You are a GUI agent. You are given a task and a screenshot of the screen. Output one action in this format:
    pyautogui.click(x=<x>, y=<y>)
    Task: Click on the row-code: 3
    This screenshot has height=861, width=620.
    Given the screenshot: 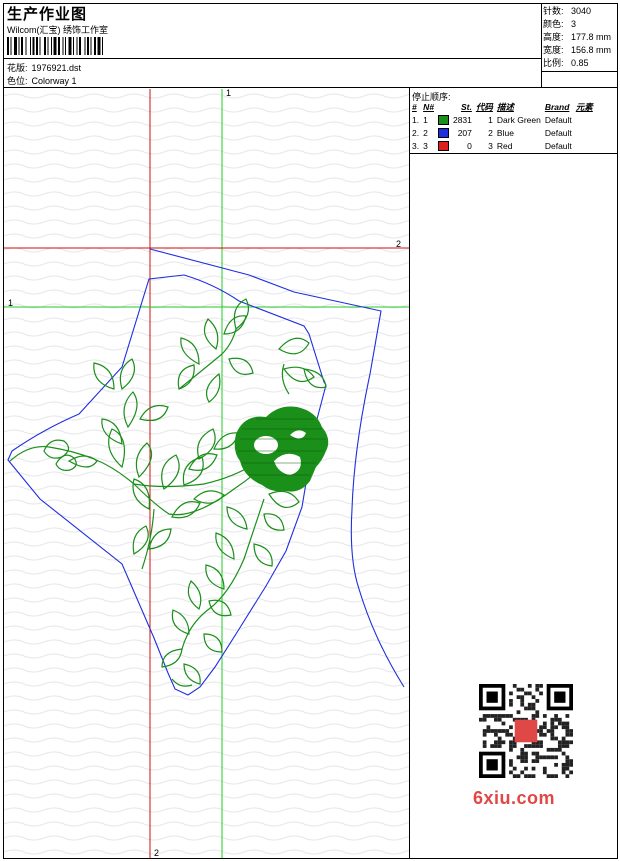 What is the action you would take?
    pyautogui.click(x=490, y=145)
    